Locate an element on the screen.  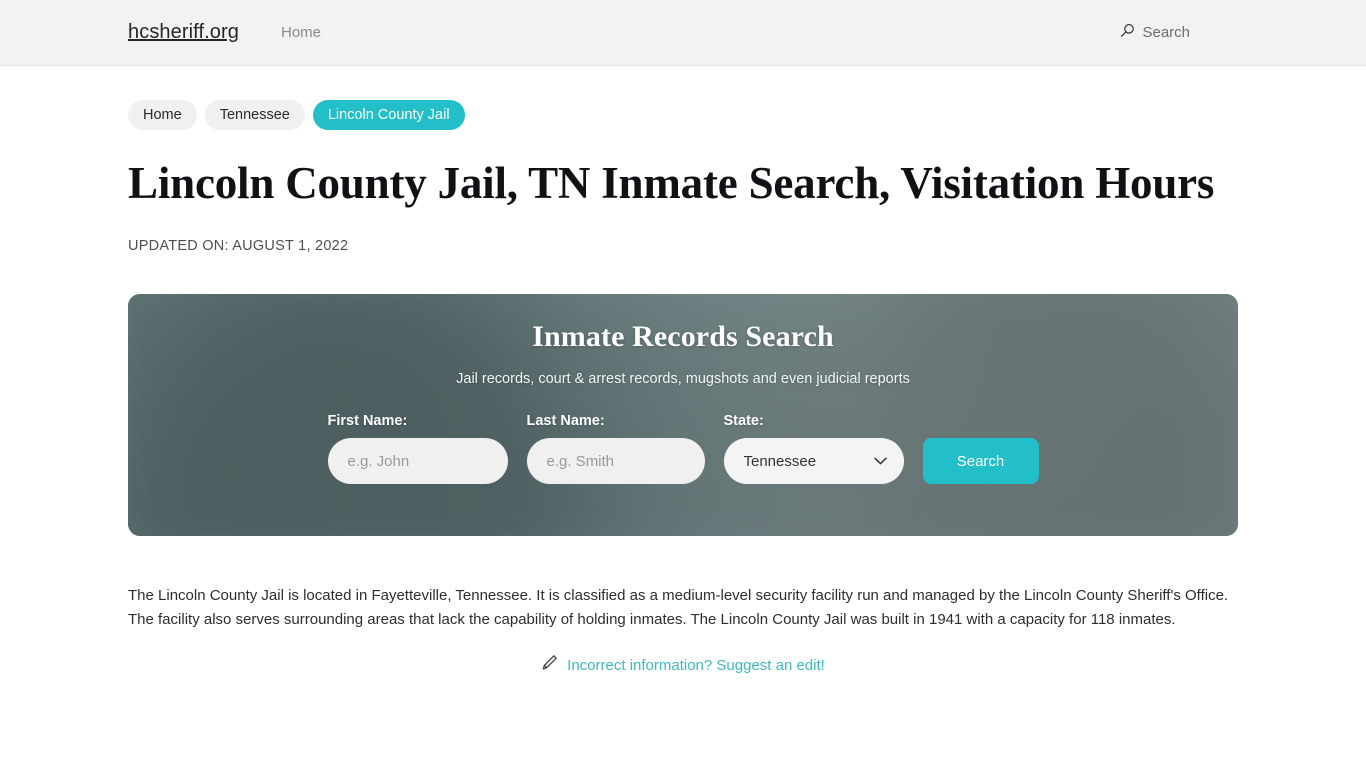
breadcrumb: Home Tennessee Lincoln County Jail is located at coordinates (683, 98).